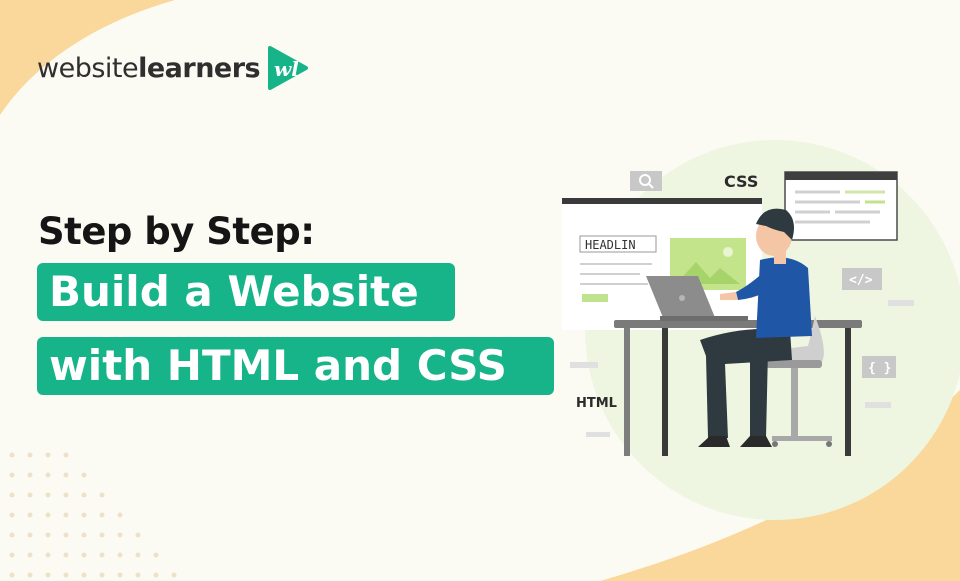 The height and width of the screenshot is (581, 960). I want to click on logo-word-learners: learners, so click(199, 68).